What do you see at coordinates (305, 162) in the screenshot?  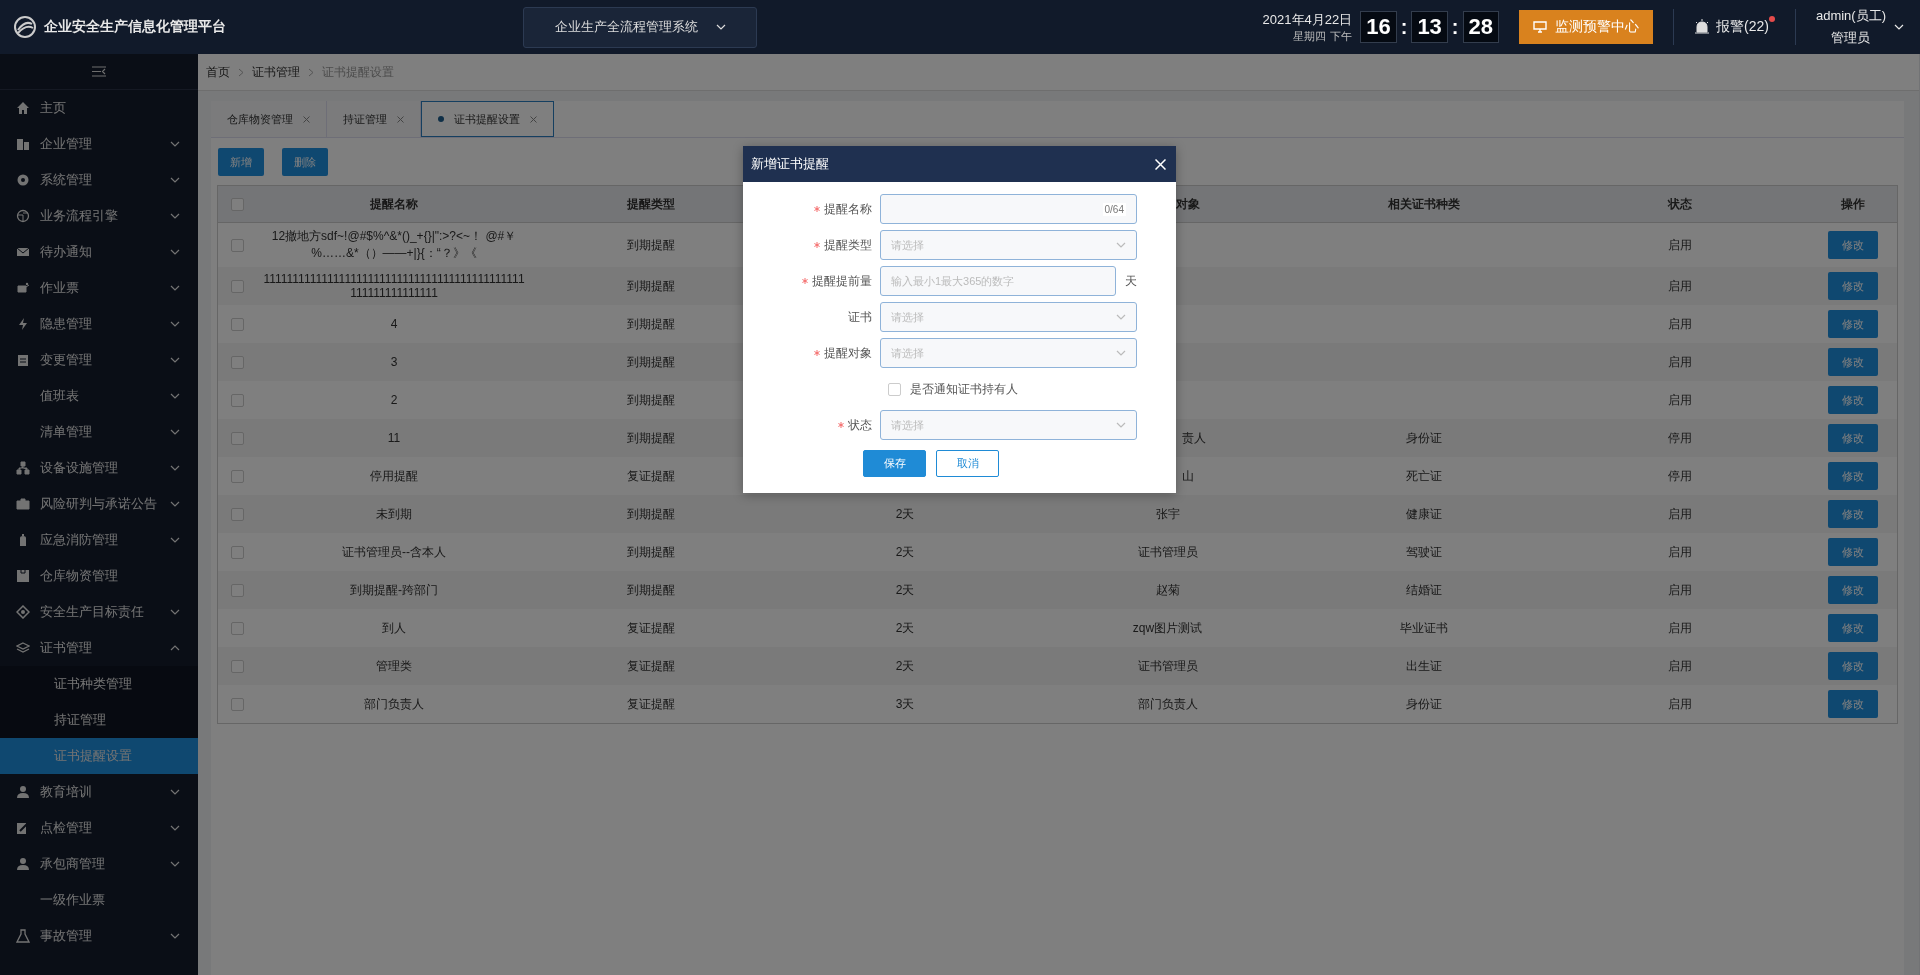 I see `toolbar-button: 删除` at bounding box center [305, 162].